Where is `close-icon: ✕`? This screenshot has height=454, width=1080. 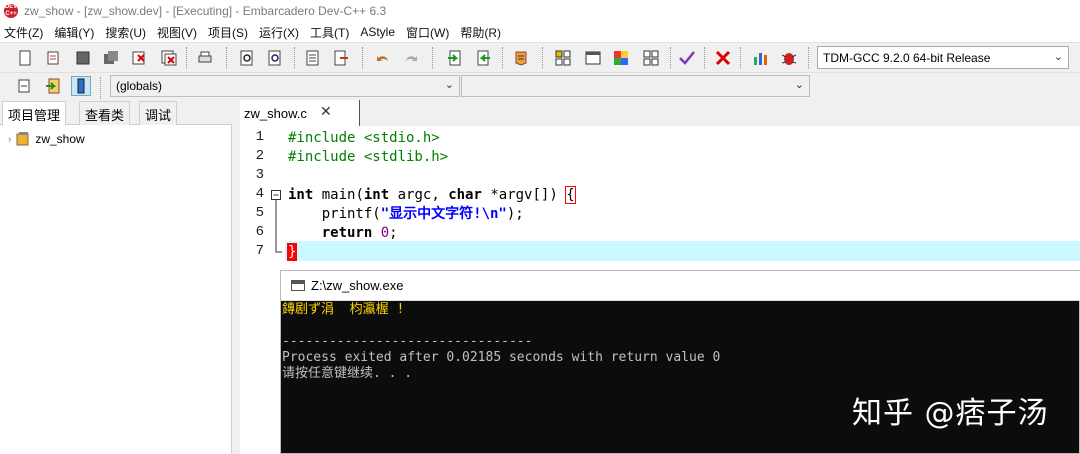
close-icon: ✕ is located at coordinates (326, 111).